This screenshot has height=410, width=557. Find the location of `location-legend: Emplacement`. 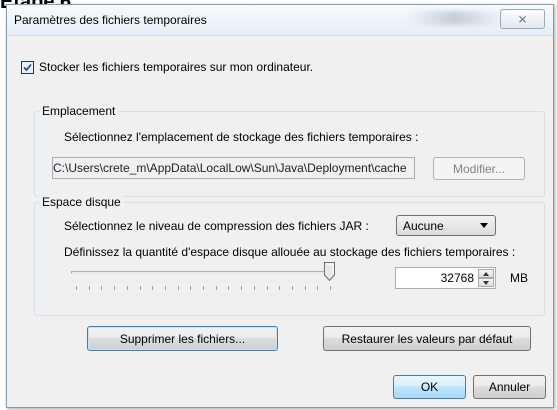

location-legend: Emplacement is located at coordinates (79, 111).